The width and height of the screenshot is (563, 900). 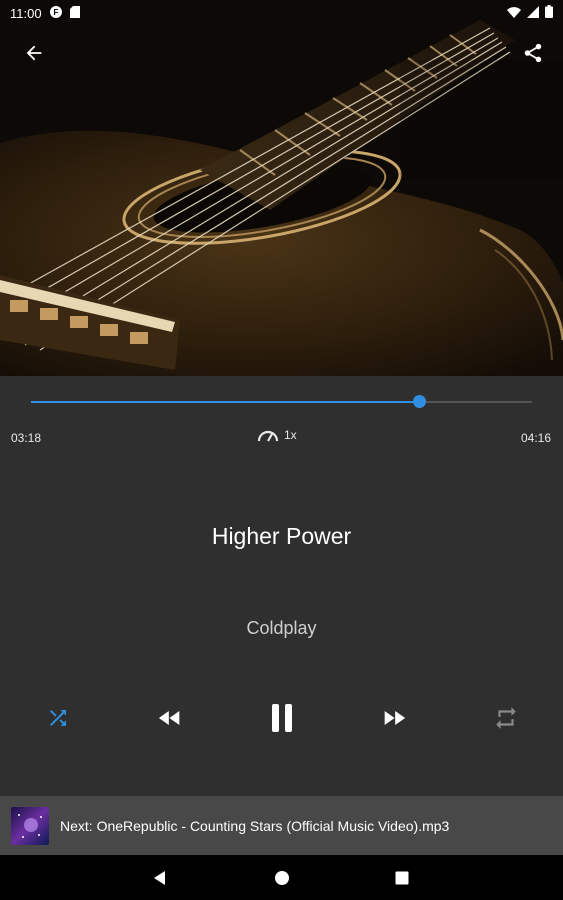 I want to click on repeat-icon, so click(x=506, y=718).